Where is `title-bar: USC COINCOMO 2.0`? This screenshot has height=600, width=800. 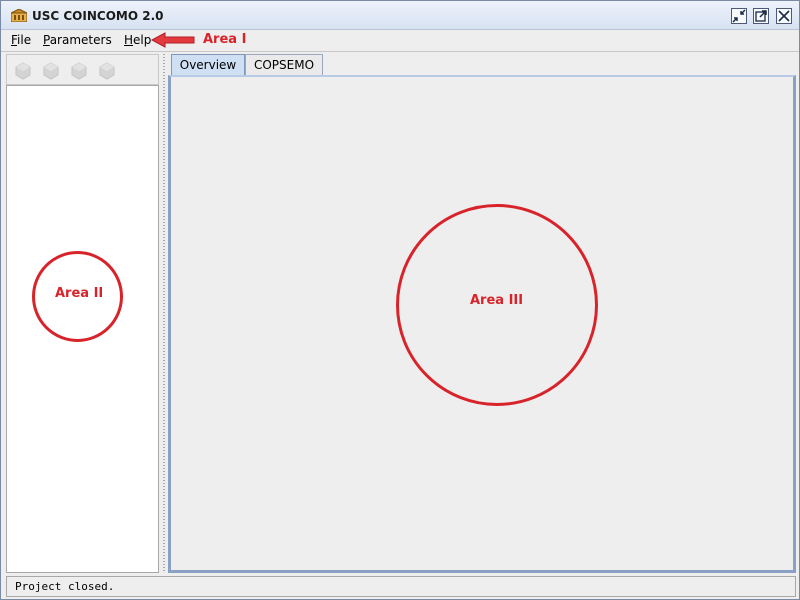
title-bar: USC COINCOMO 2.0 is located at coordinates (400, 15).